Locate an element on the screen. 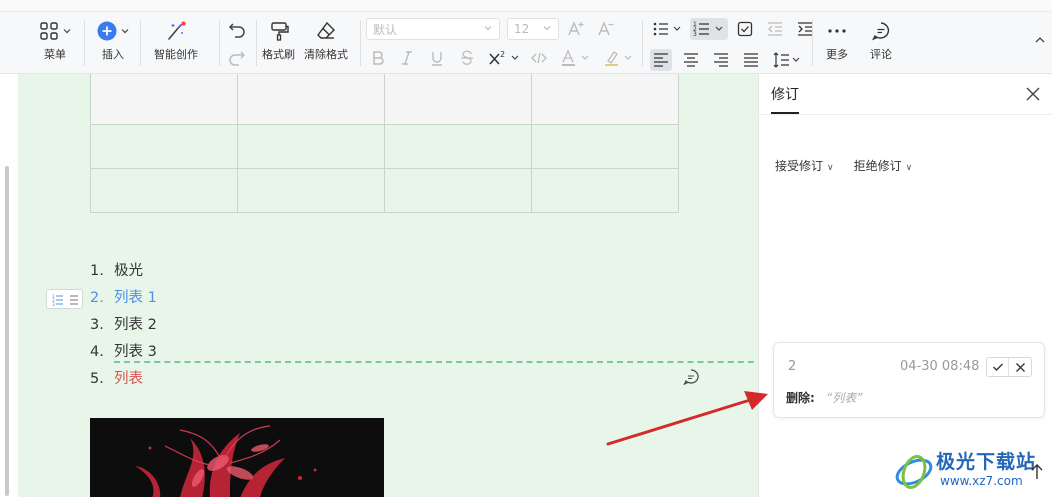 This screenshot has width=1052, height=497. menu-button: 菜单 is located at coordinates (55, 41).